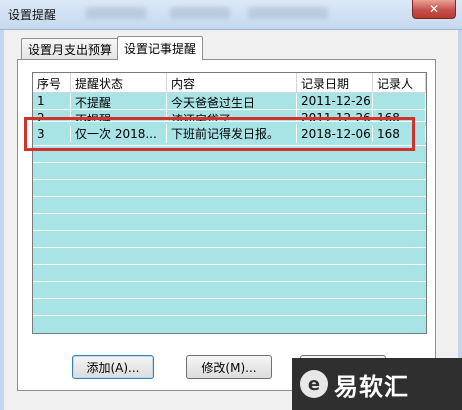 This screenshot has width=462, height=410. I want to click on tab-label: 设置月支出预算, so click(70, 50).